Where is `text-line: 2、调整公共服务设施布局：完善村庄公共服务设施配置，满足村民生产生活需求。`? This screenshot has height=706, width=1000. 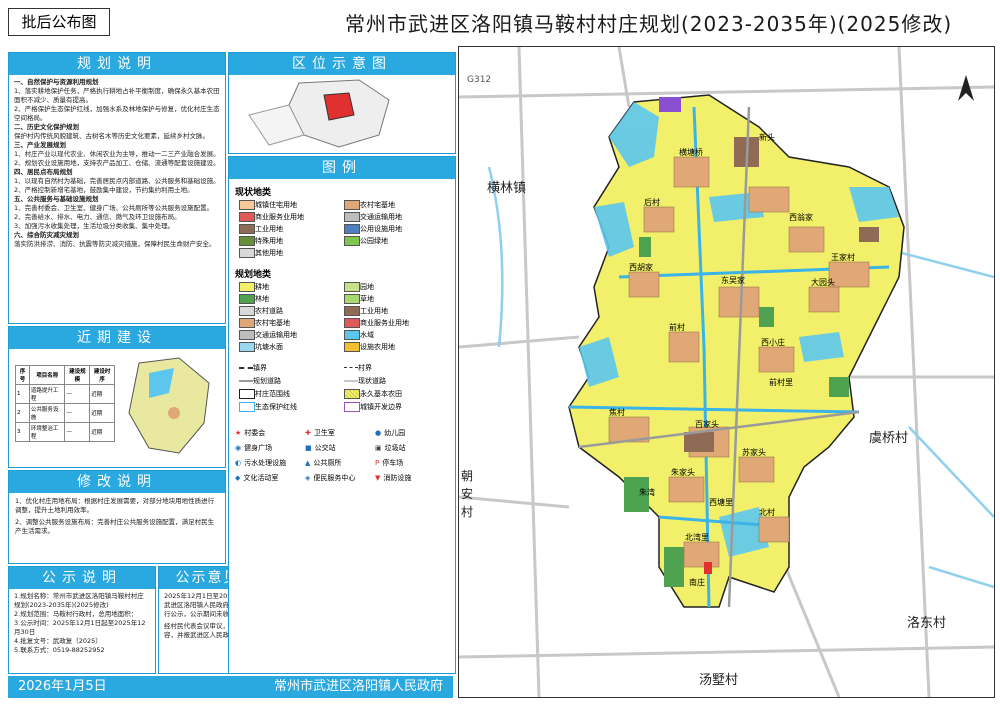
text-line: 2、调整公共服务设施布局：完善村庄公共服务设施配置，满足村民生产生活需求。 is located at coordinates (115, 526).